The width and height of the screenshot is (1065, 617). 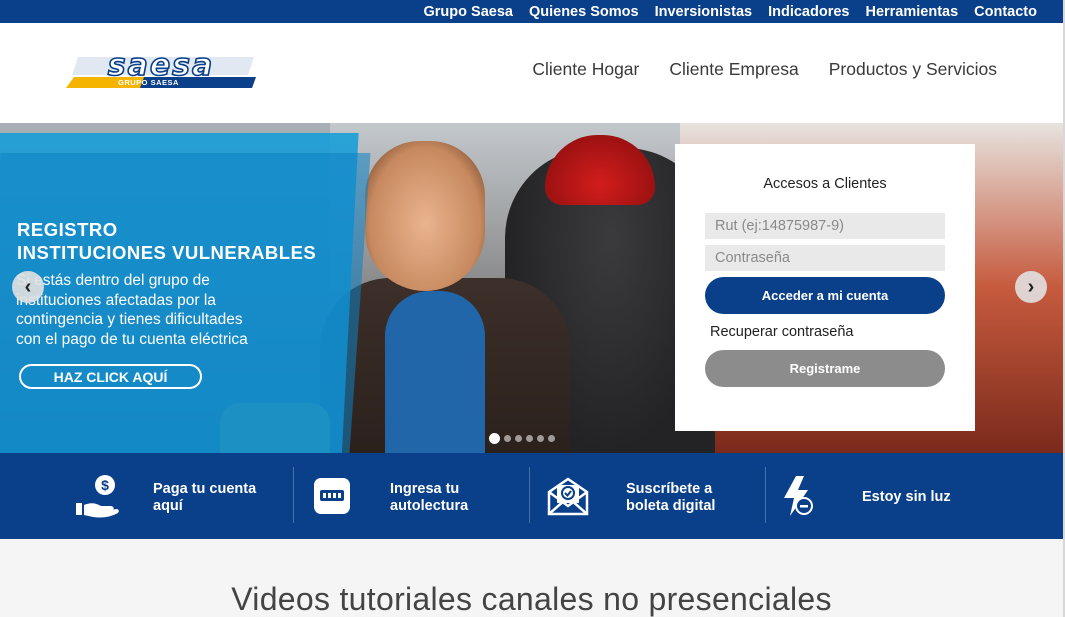 What do you see at coordinates (913, 69) in the screenshot?
I see `nav-productos-servicios: Productos y Servicios` at bounding box center [913, 69].